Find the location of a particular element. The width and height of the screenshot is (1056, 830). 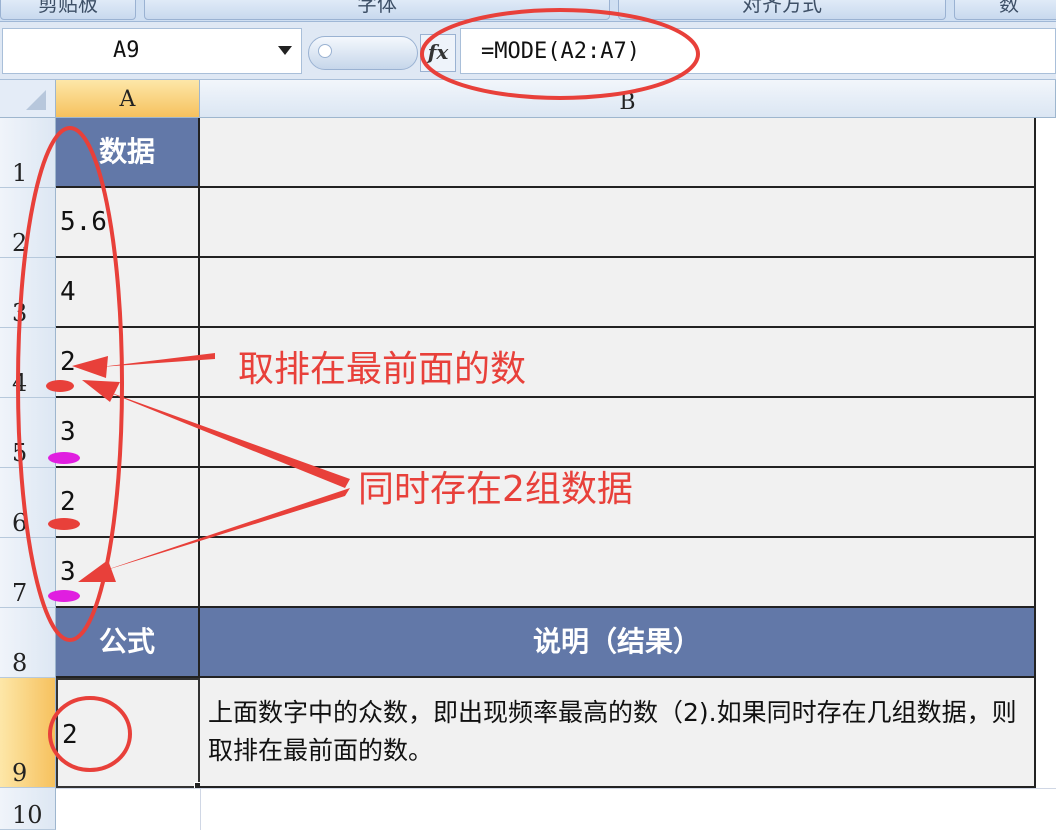

arrow-first-note is located at coordinates (157, 360).